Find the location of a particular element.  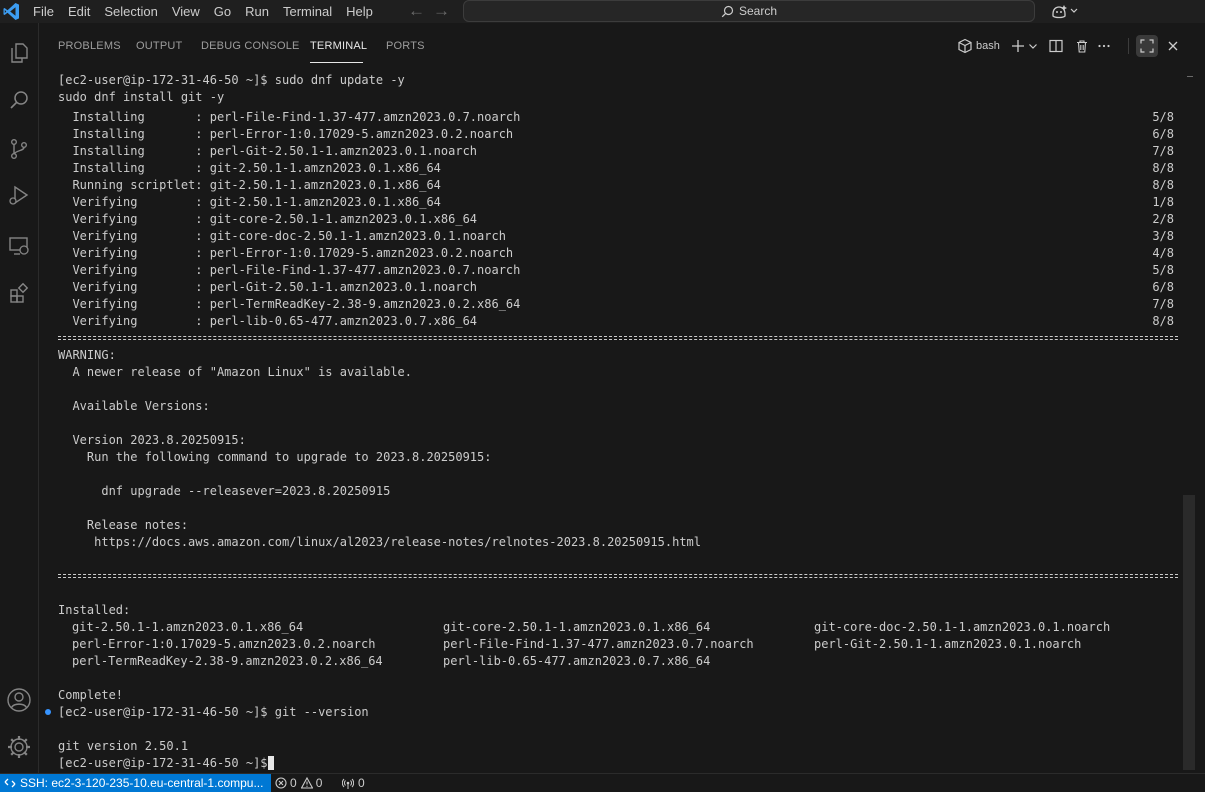

remote-explorer-icon is located at coordinates (19, 246).